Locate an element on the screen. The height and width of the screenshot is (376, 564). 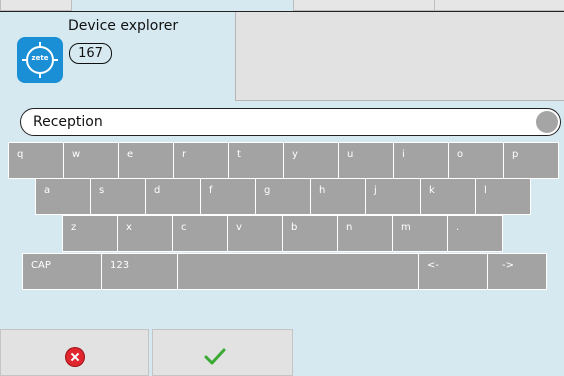
key-space is located at coordinates (298, 271).